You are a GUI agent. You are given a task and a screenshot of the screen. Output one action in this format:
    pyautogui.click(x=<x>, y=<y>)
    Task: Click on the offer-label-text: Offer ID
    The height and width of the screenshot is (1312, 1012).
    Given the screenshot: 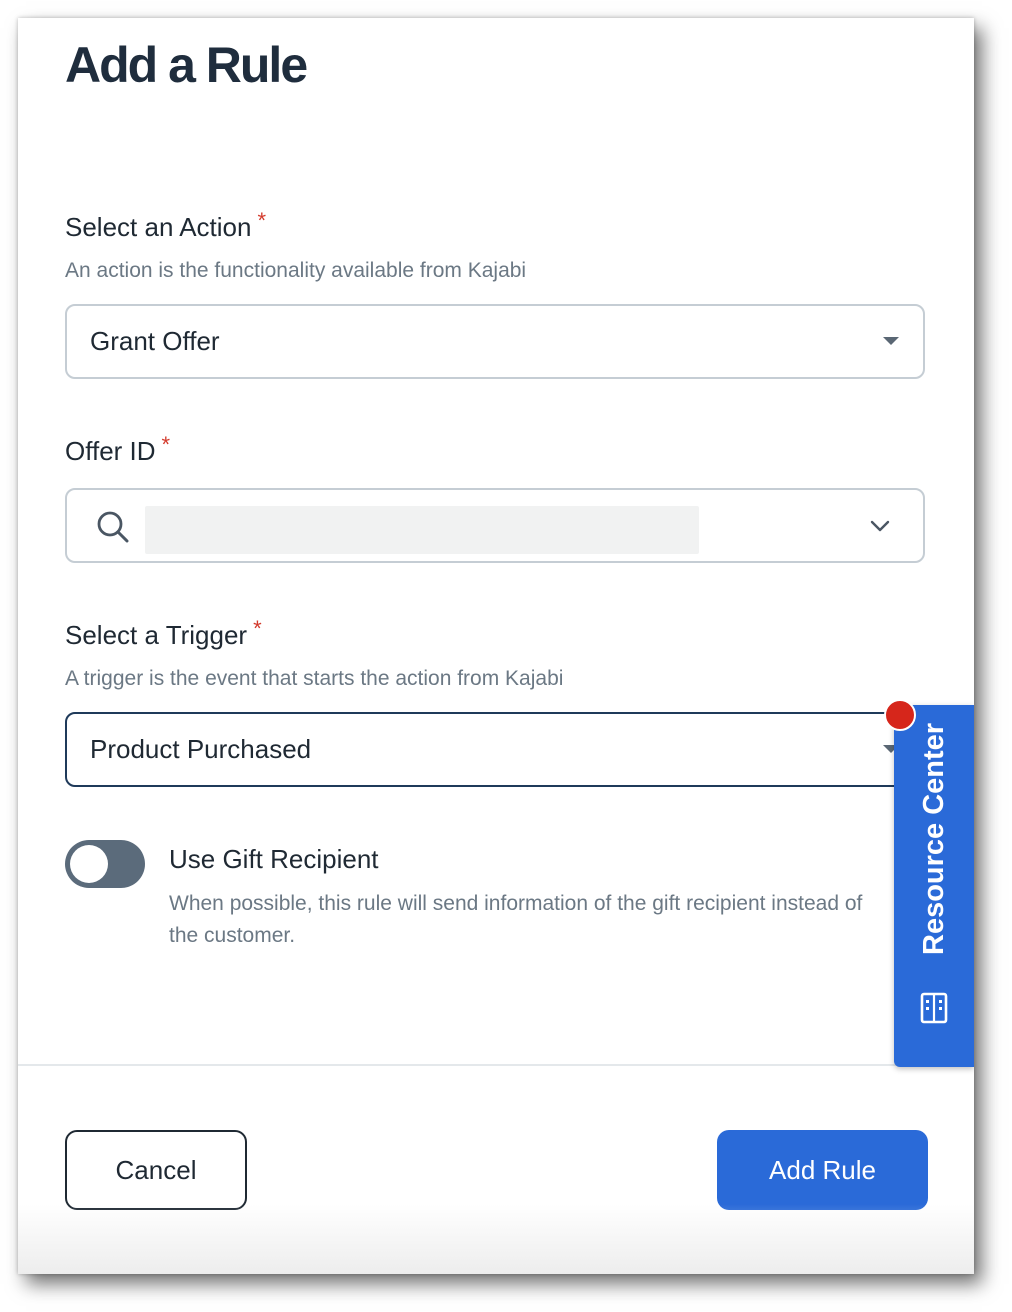 What is the action you would take?
    pyautogui.click(x=110, y=451)
    